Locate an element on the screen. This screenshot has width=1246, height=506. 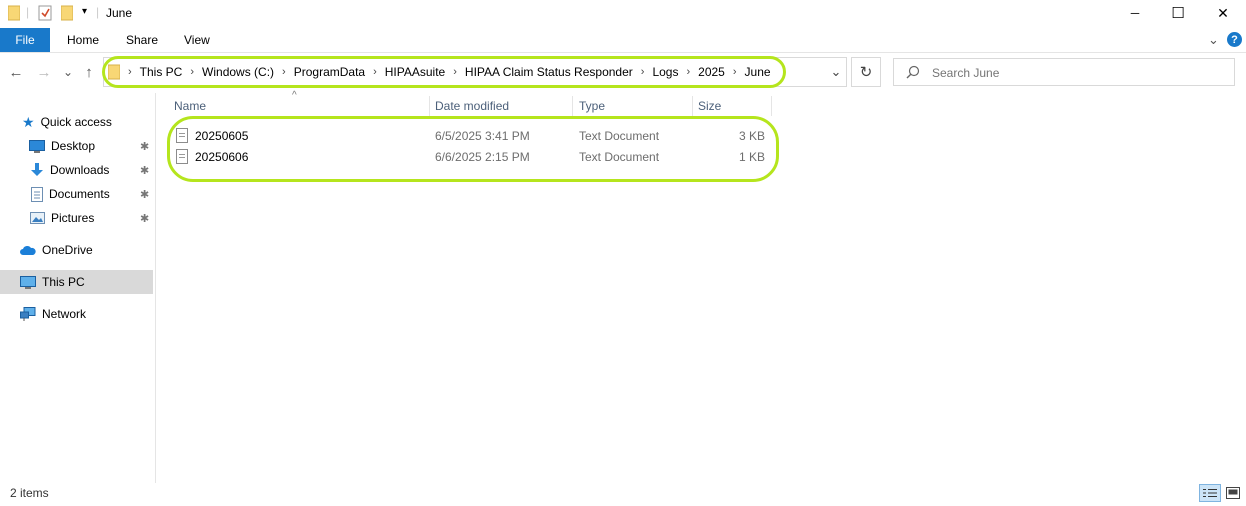
column-header-type: Type is located at coordinates (633, 106).